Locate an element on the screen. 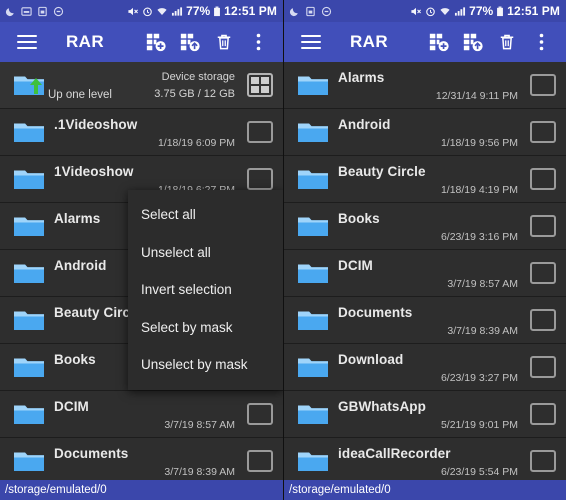 This screenshot has width=566, height=500. status-bar-left-icons is located at coordinates (66, 11).